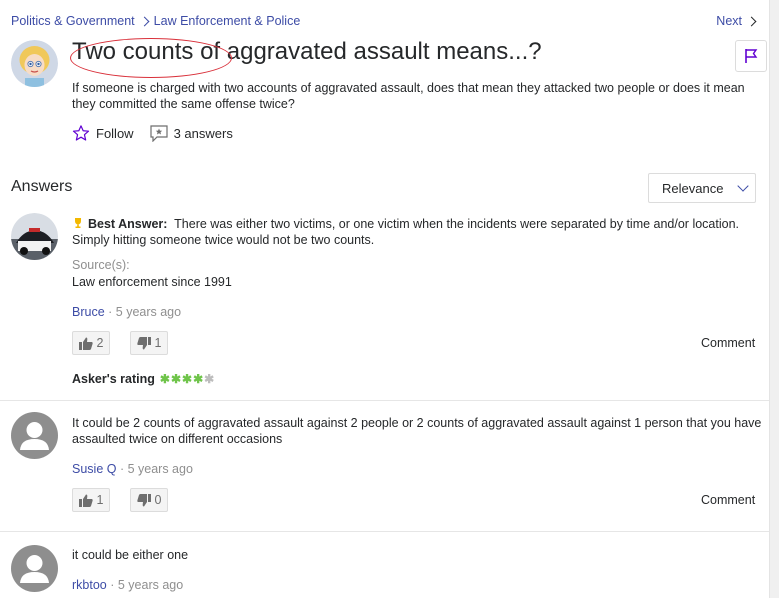 The width and height of the screenshot is (779, 598). I want to click on thumbs-up-button: 1, so click(91, 500).